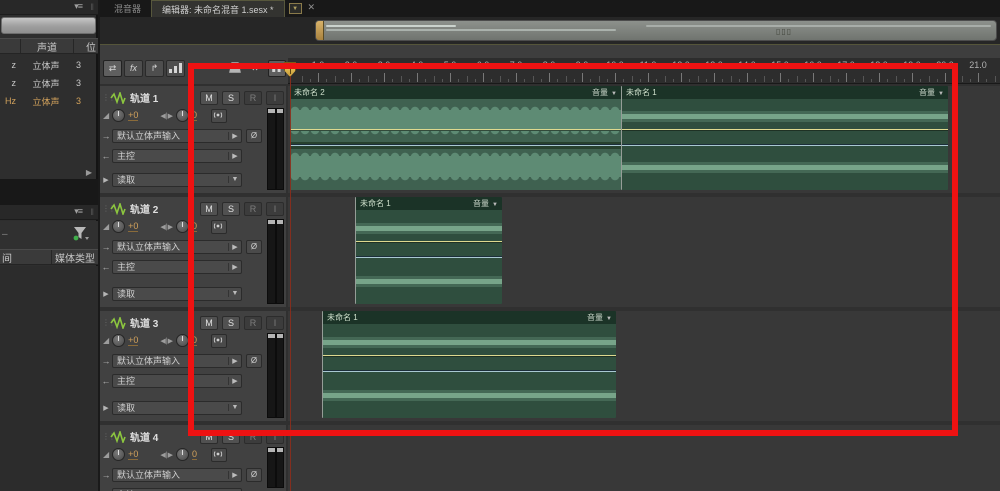 The width and height of the screenshot is (1000, 491). I want to click on audio-clip: 未命名 2 音量 ▼, so click(455, 138).